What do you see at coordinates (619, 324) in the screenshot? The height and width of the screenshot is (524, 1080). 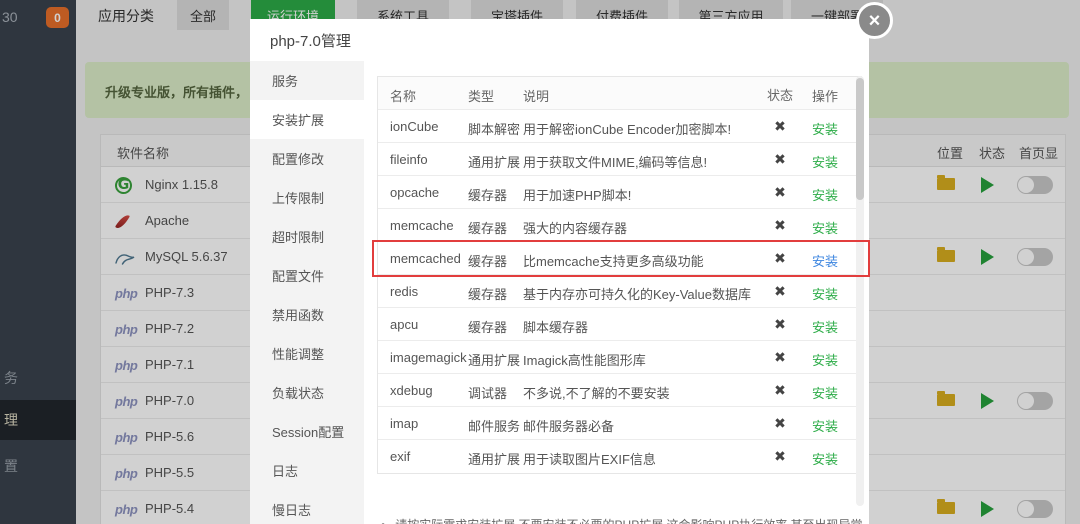 I see `extension-row: apcu 缓存器 脚本缓存器 ✖ 安装` at bounding box center [619, 324].